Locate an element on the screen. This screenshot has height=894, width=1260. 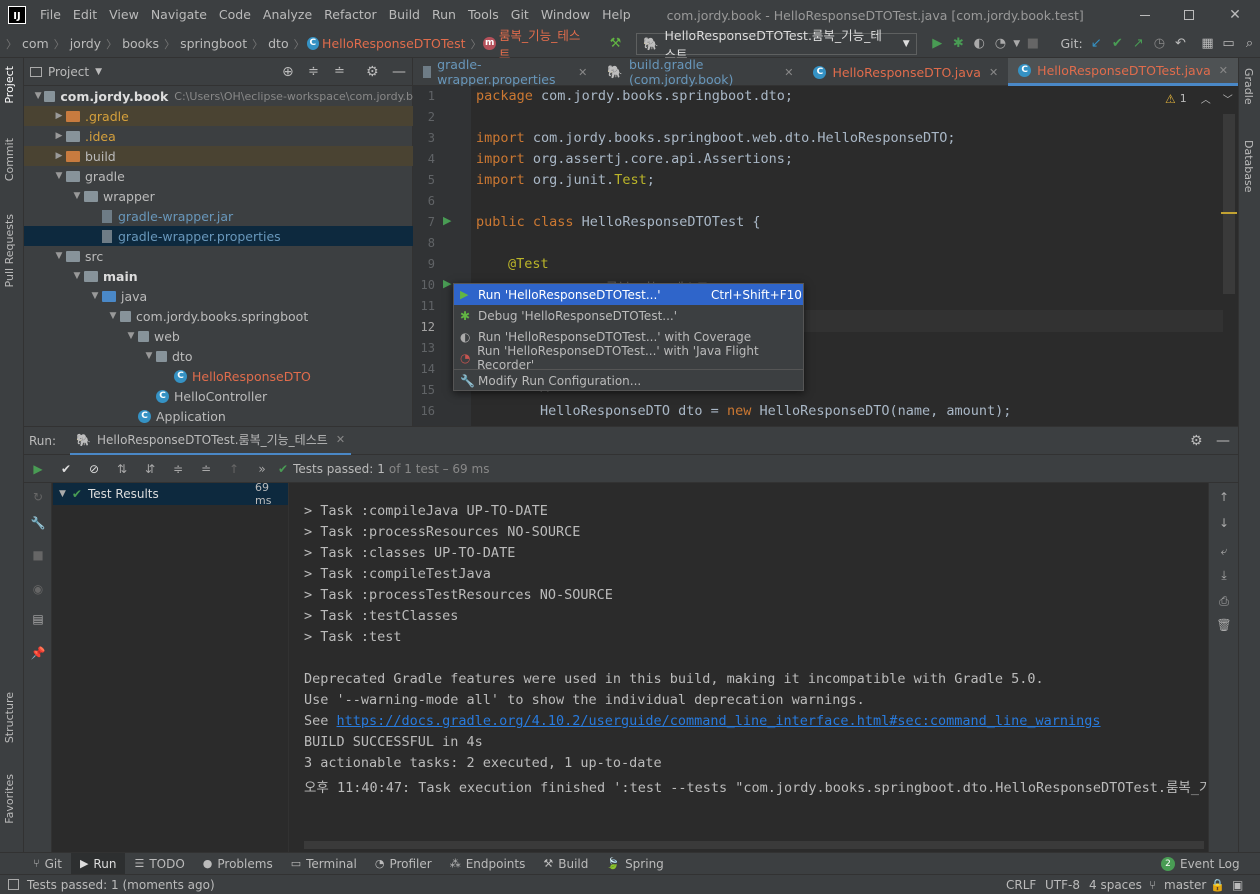
pull-requests-tool-tab: Pull Requests is located at coordinates (9, 250).